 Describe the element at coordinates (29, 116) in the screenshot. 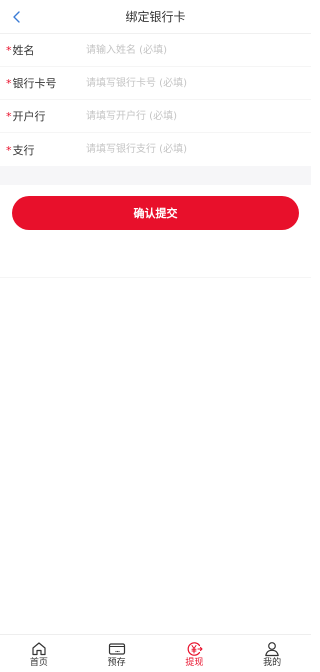

I see `field-label-text: 开户行` at that location.